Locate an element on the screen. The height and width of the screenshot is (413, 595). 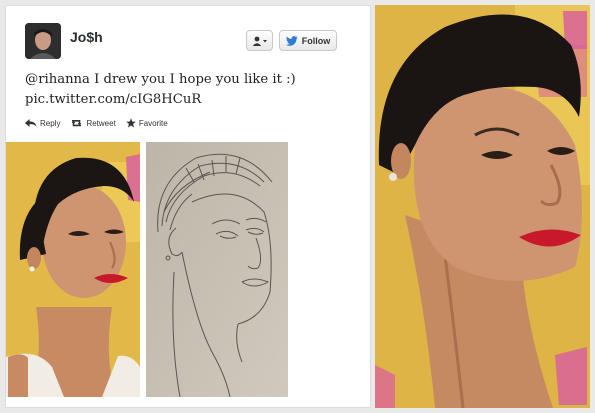
tweet-actions: Reply Retweet Favorite is located at coordinates (96, 123).